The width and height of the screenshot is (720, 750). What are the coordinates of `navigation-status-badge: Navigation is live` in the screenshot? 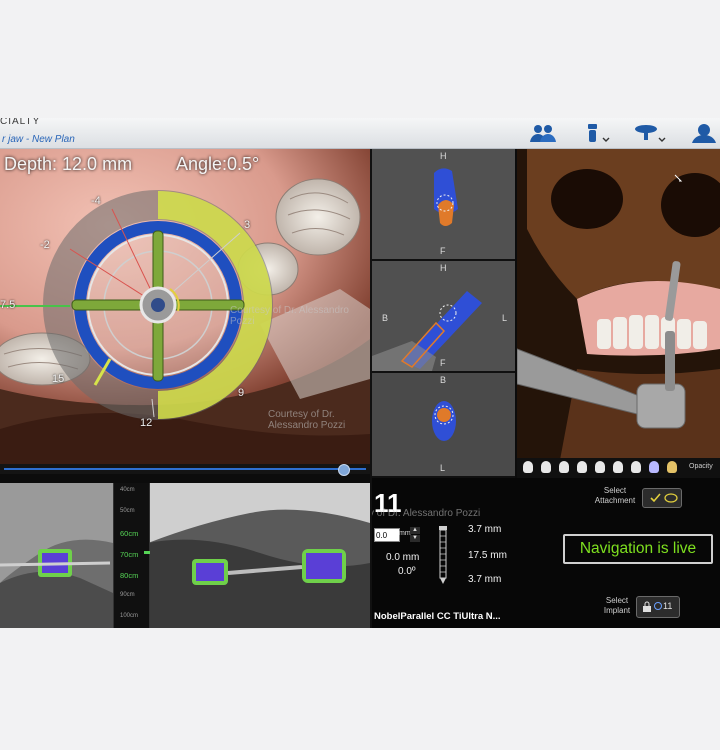 It's located at (638, 549).